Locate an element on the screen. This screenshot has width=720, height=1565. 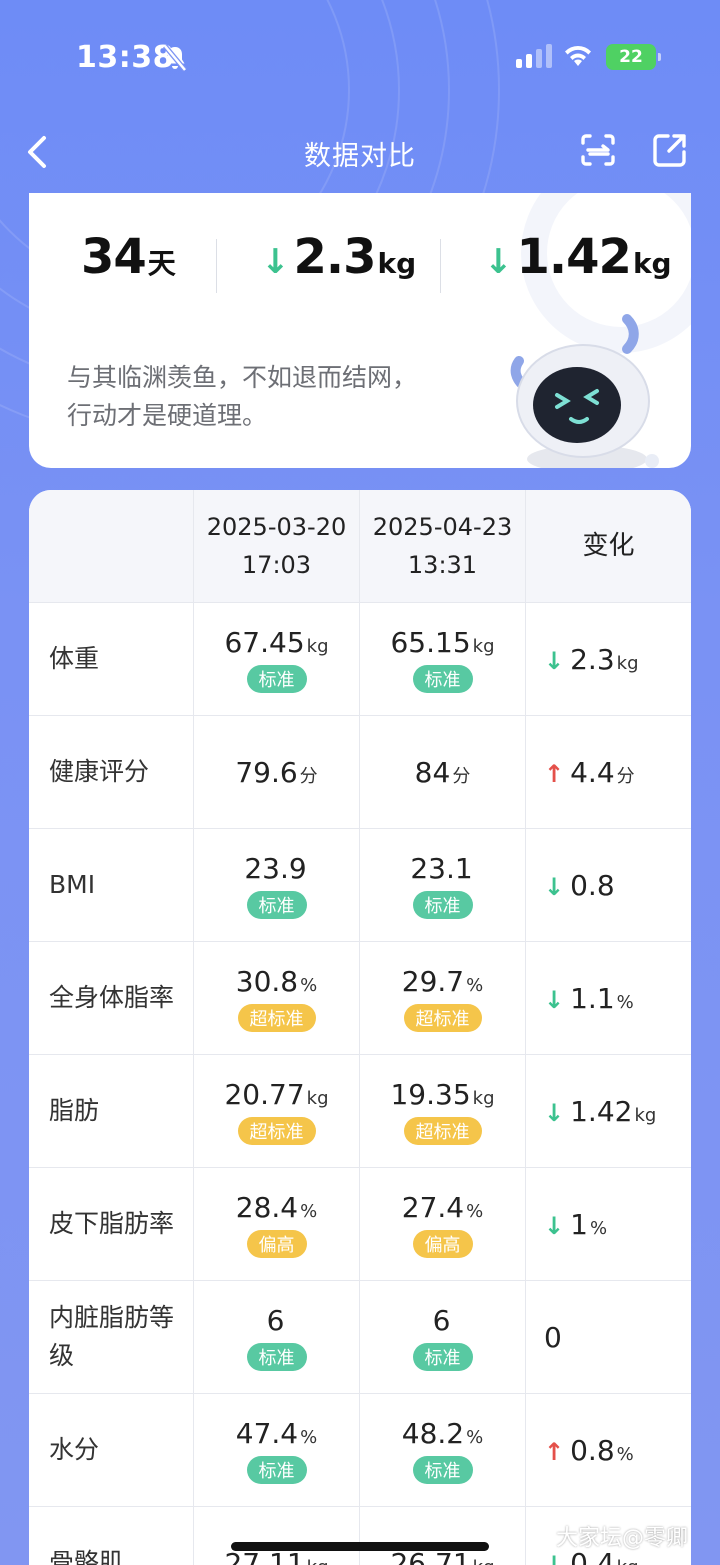
value-cell: 29.7% 超标准 is located at coordinates (443, 998).